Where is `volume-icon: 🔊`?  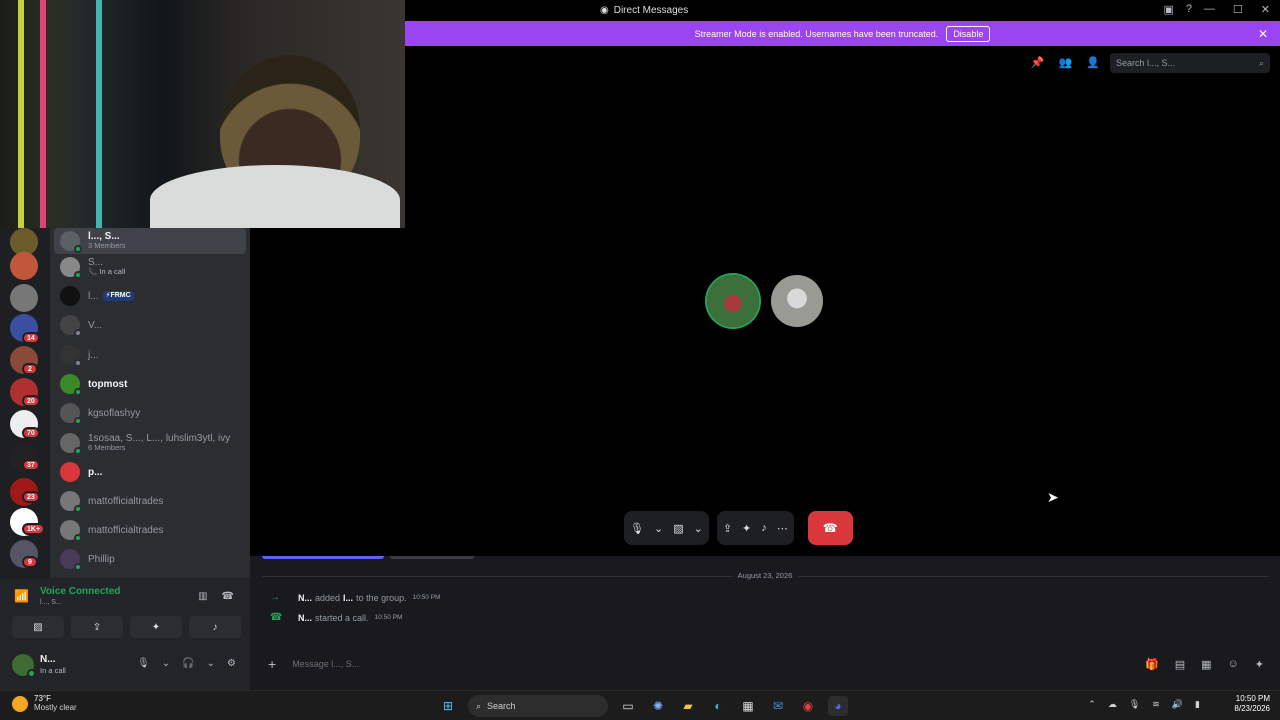
volume-icon: 🔊 is located at coordinates (1177, 704).